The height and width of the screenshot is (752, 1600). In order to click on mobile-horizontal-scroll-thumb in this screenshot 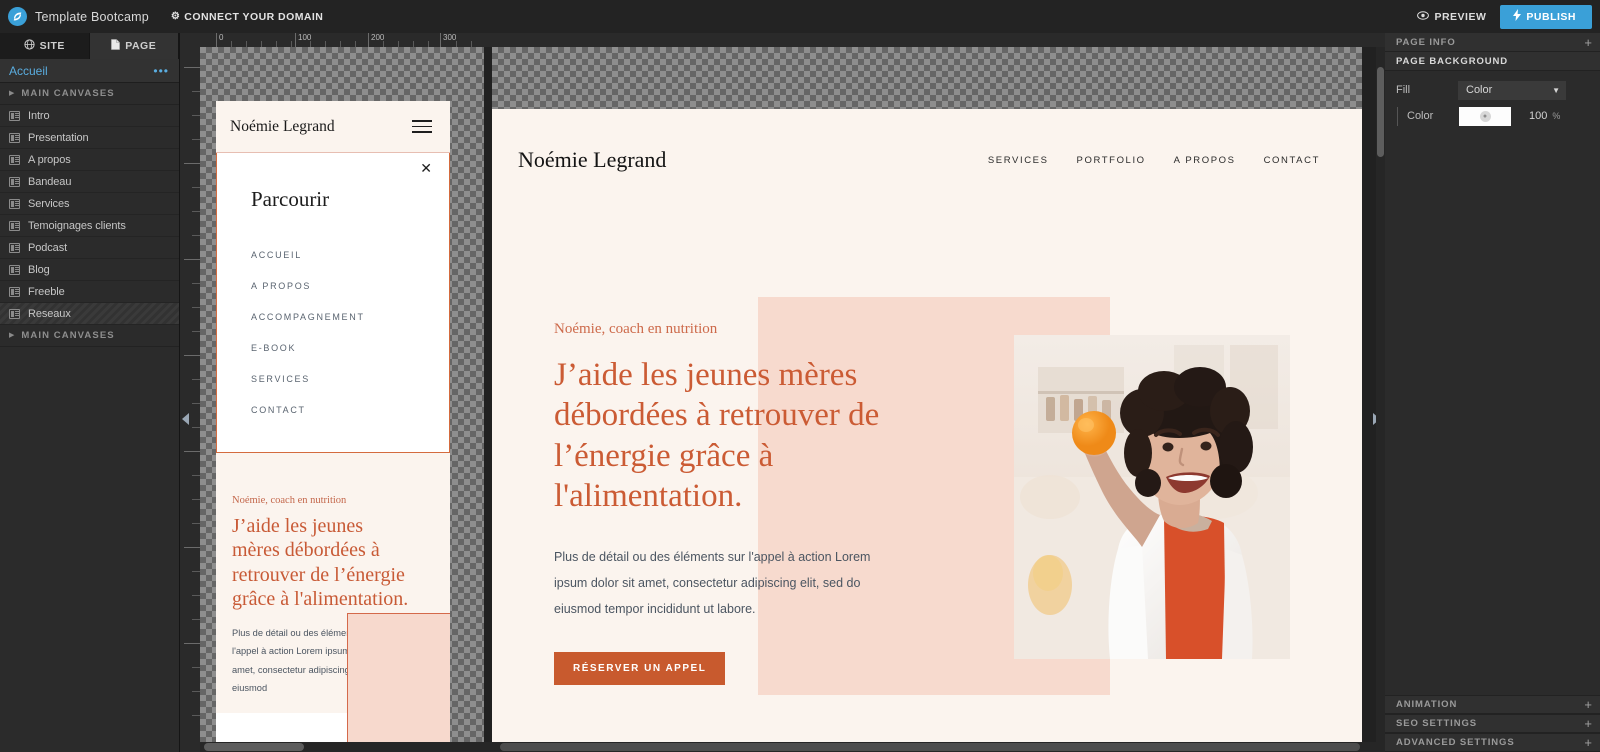, I will do `click(254, 747)`.